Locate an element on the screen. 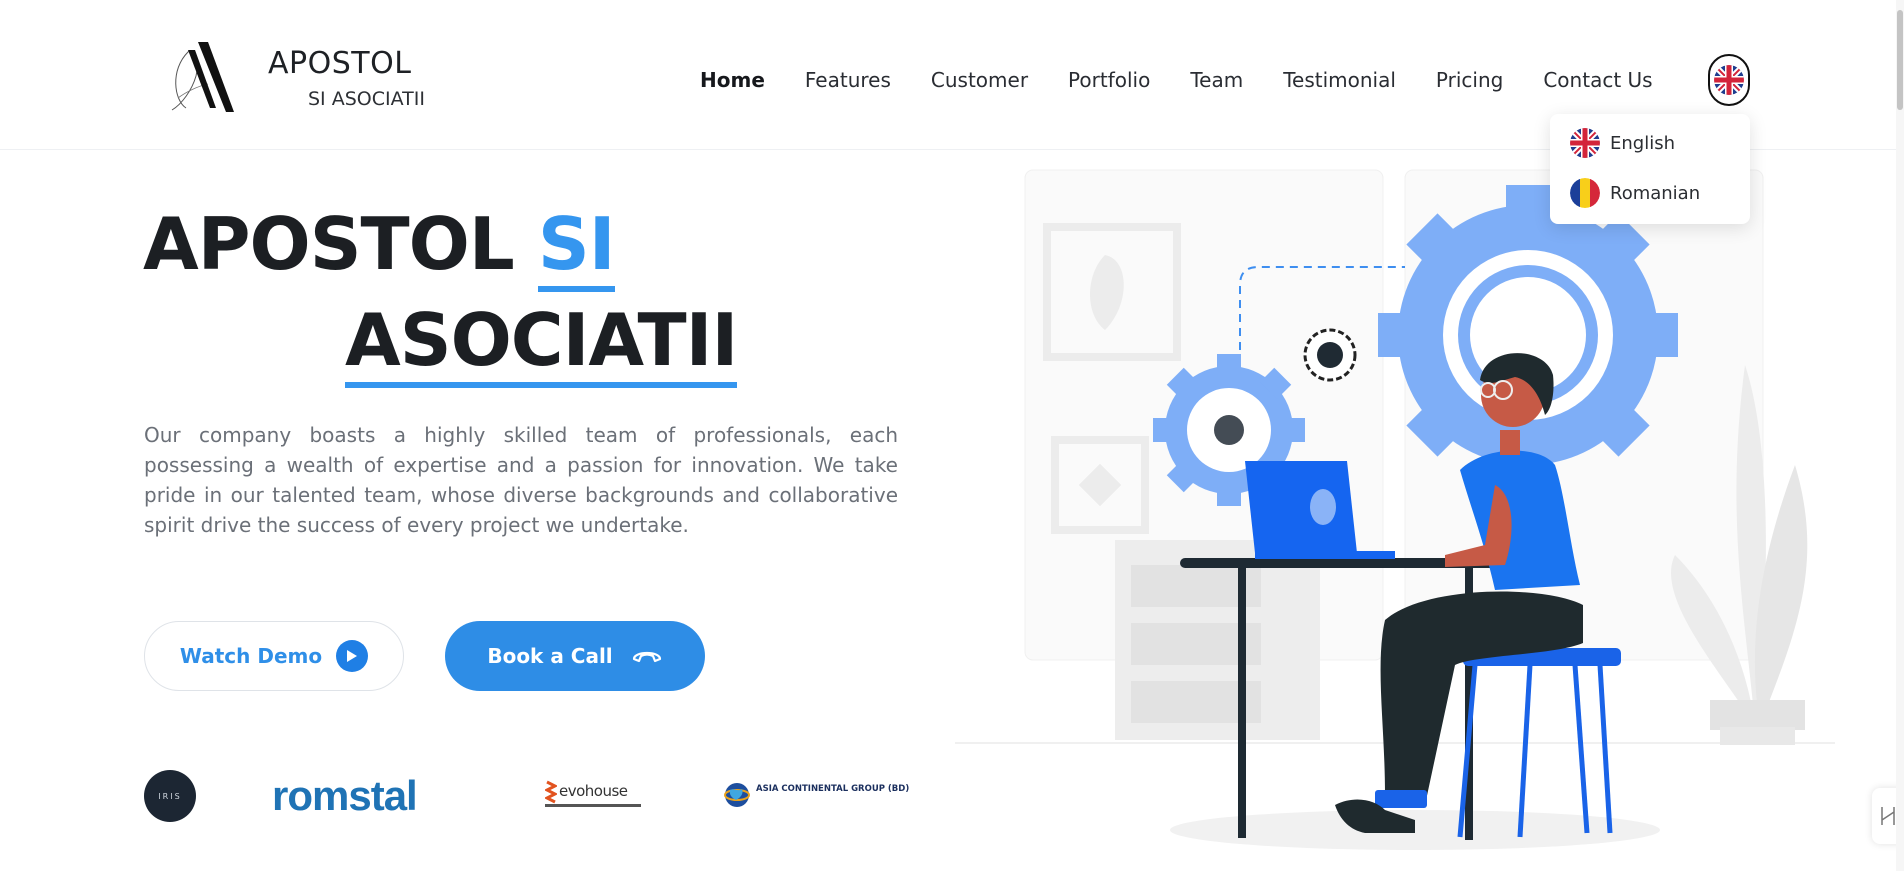 This screenshot has height=871, width=1904. client-logo-romstal: romstal is located at coordinates (345, 795).